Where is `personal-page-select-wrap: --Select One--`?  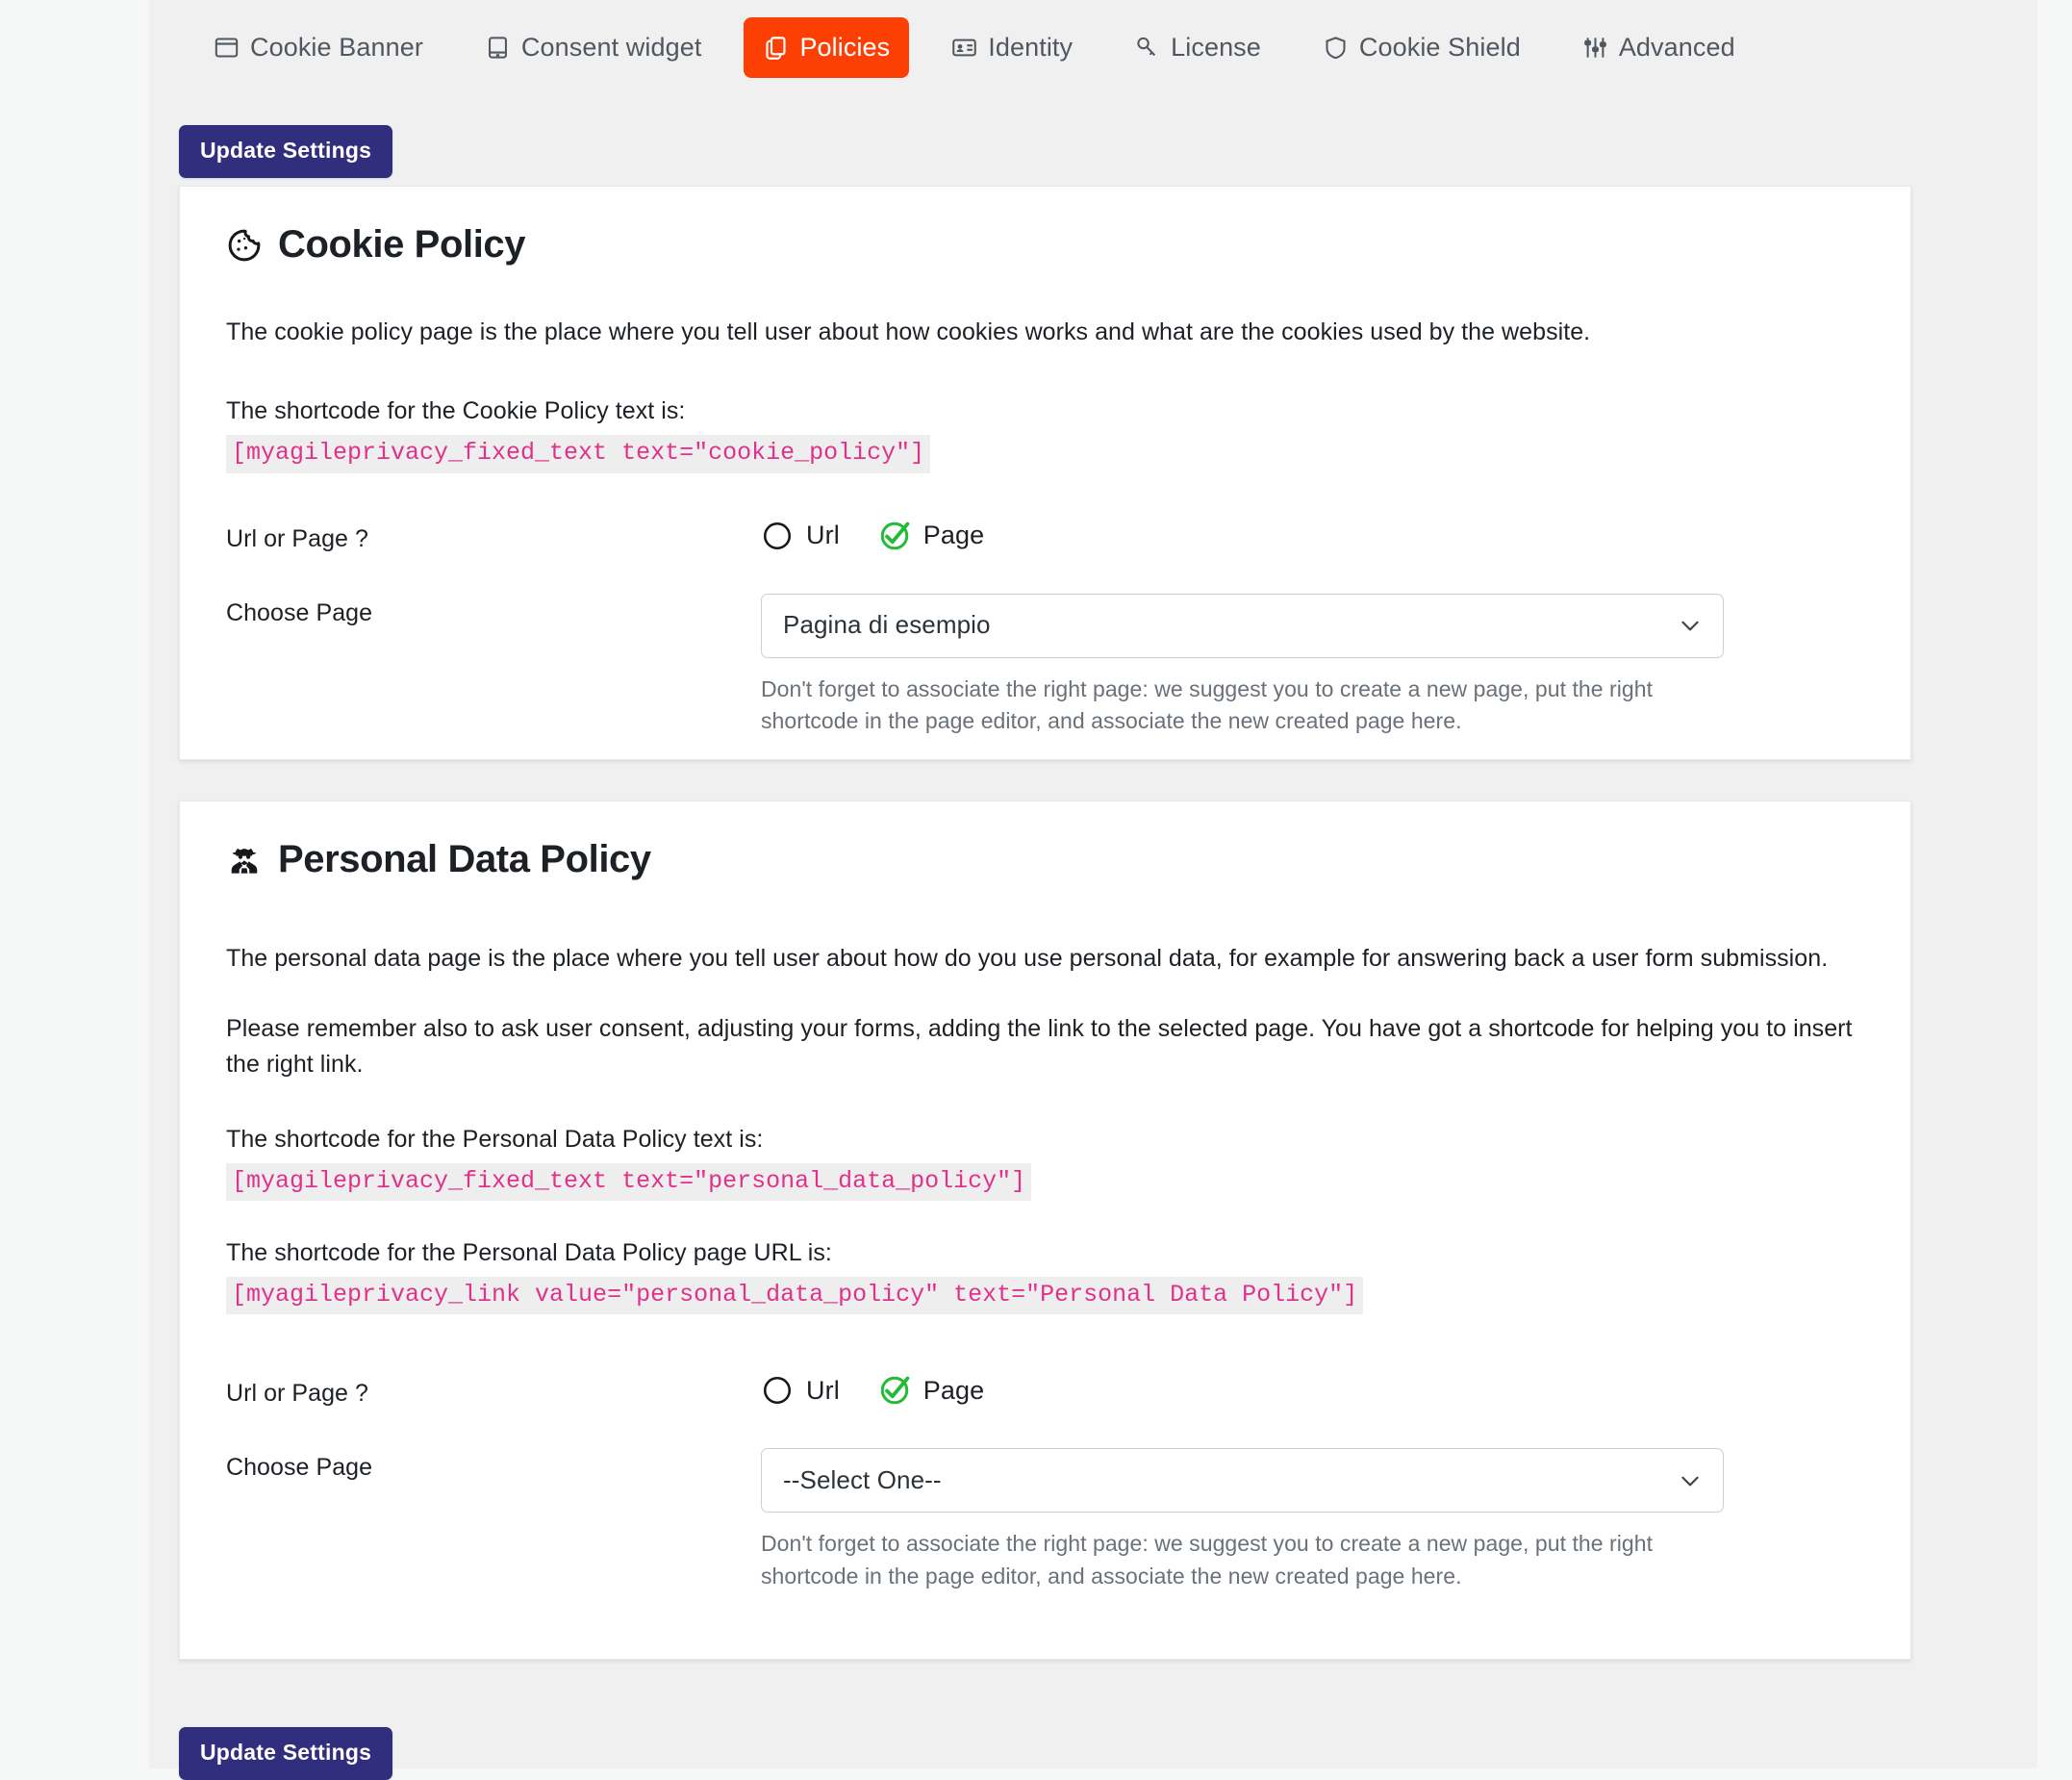
personal-page-select-wrap: --Select One-- is located at coordinates (1243, 1481).